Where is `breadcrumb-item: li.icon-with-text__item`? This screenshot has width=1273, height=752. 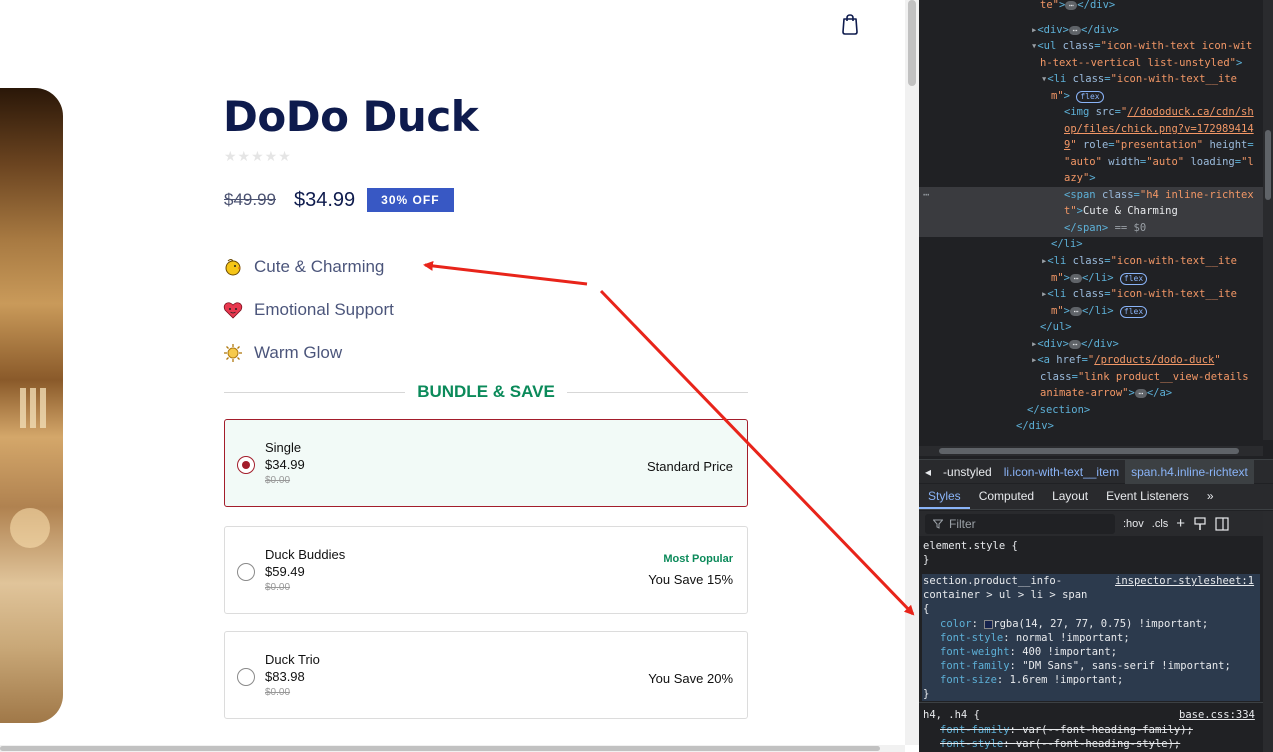
breadcrumb-item: li.icon-with-text__item is located at coordinates (1061, 472).